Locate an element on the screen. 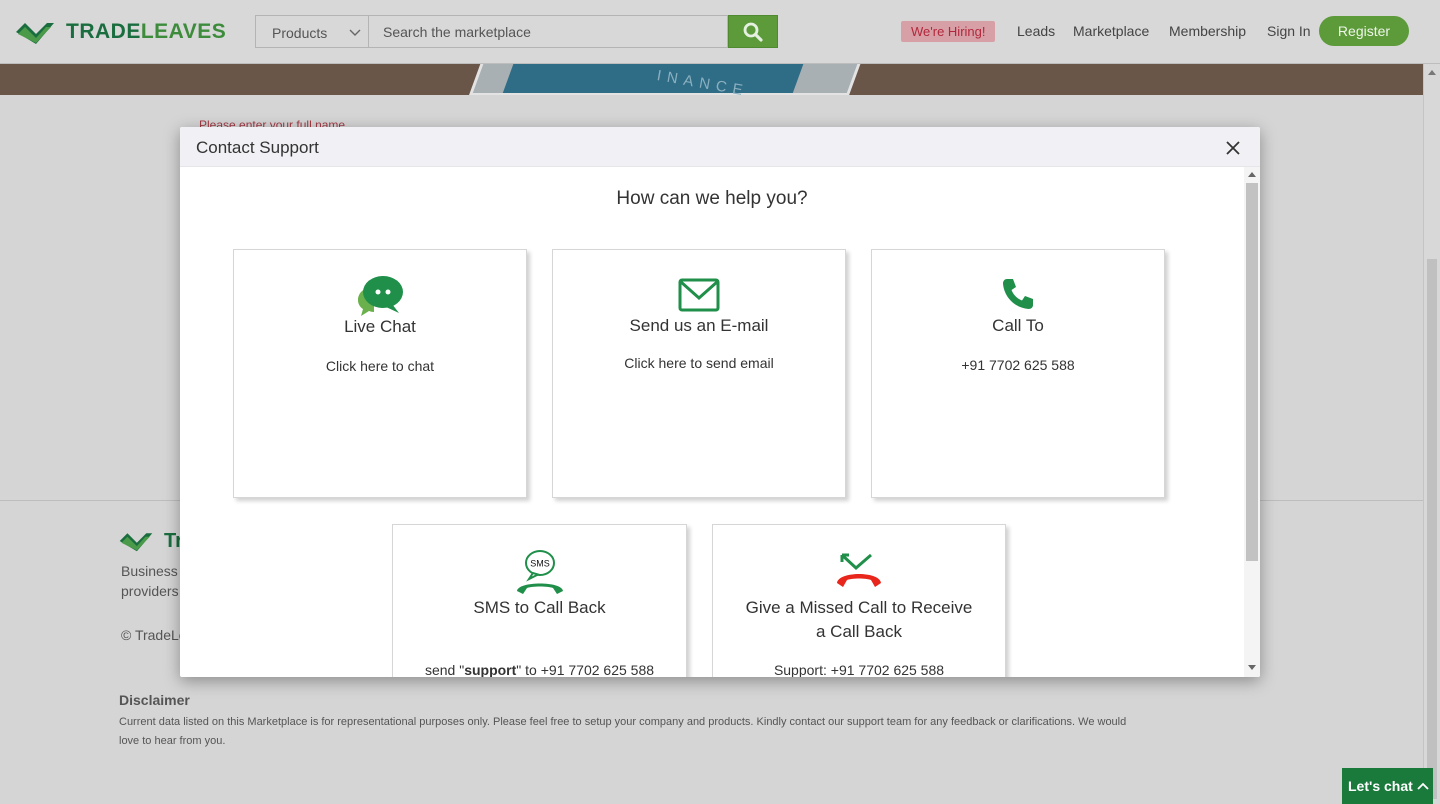  call-to-title: Call To is located at coordinates (1018, 325).